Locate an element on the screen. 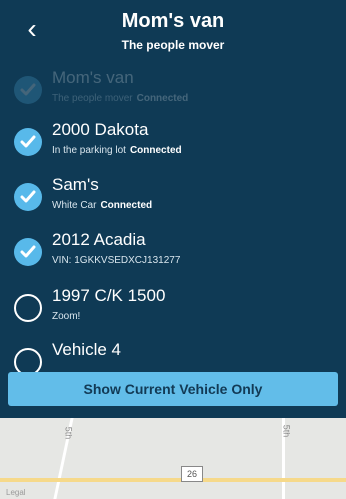 Image resolution: width=346 pixels, height=499 pixels. vehicle-name: Sam's is located at coordinates (75, 184).